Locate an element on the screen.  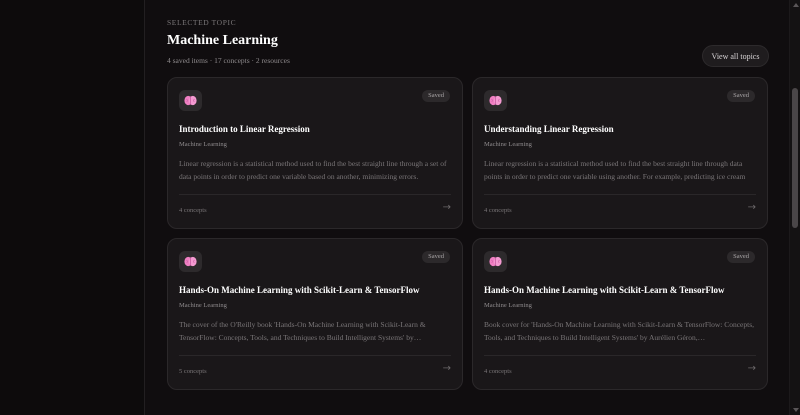
scroll-up-icon is located at coordinates (796, 5).